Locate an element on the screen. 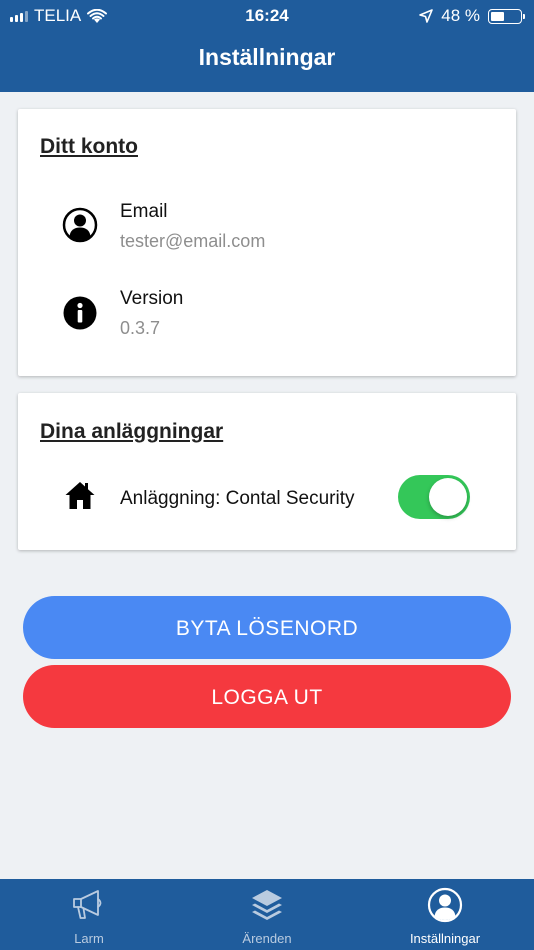  tab-label: Inställningar is located at coordinates (445, 938).